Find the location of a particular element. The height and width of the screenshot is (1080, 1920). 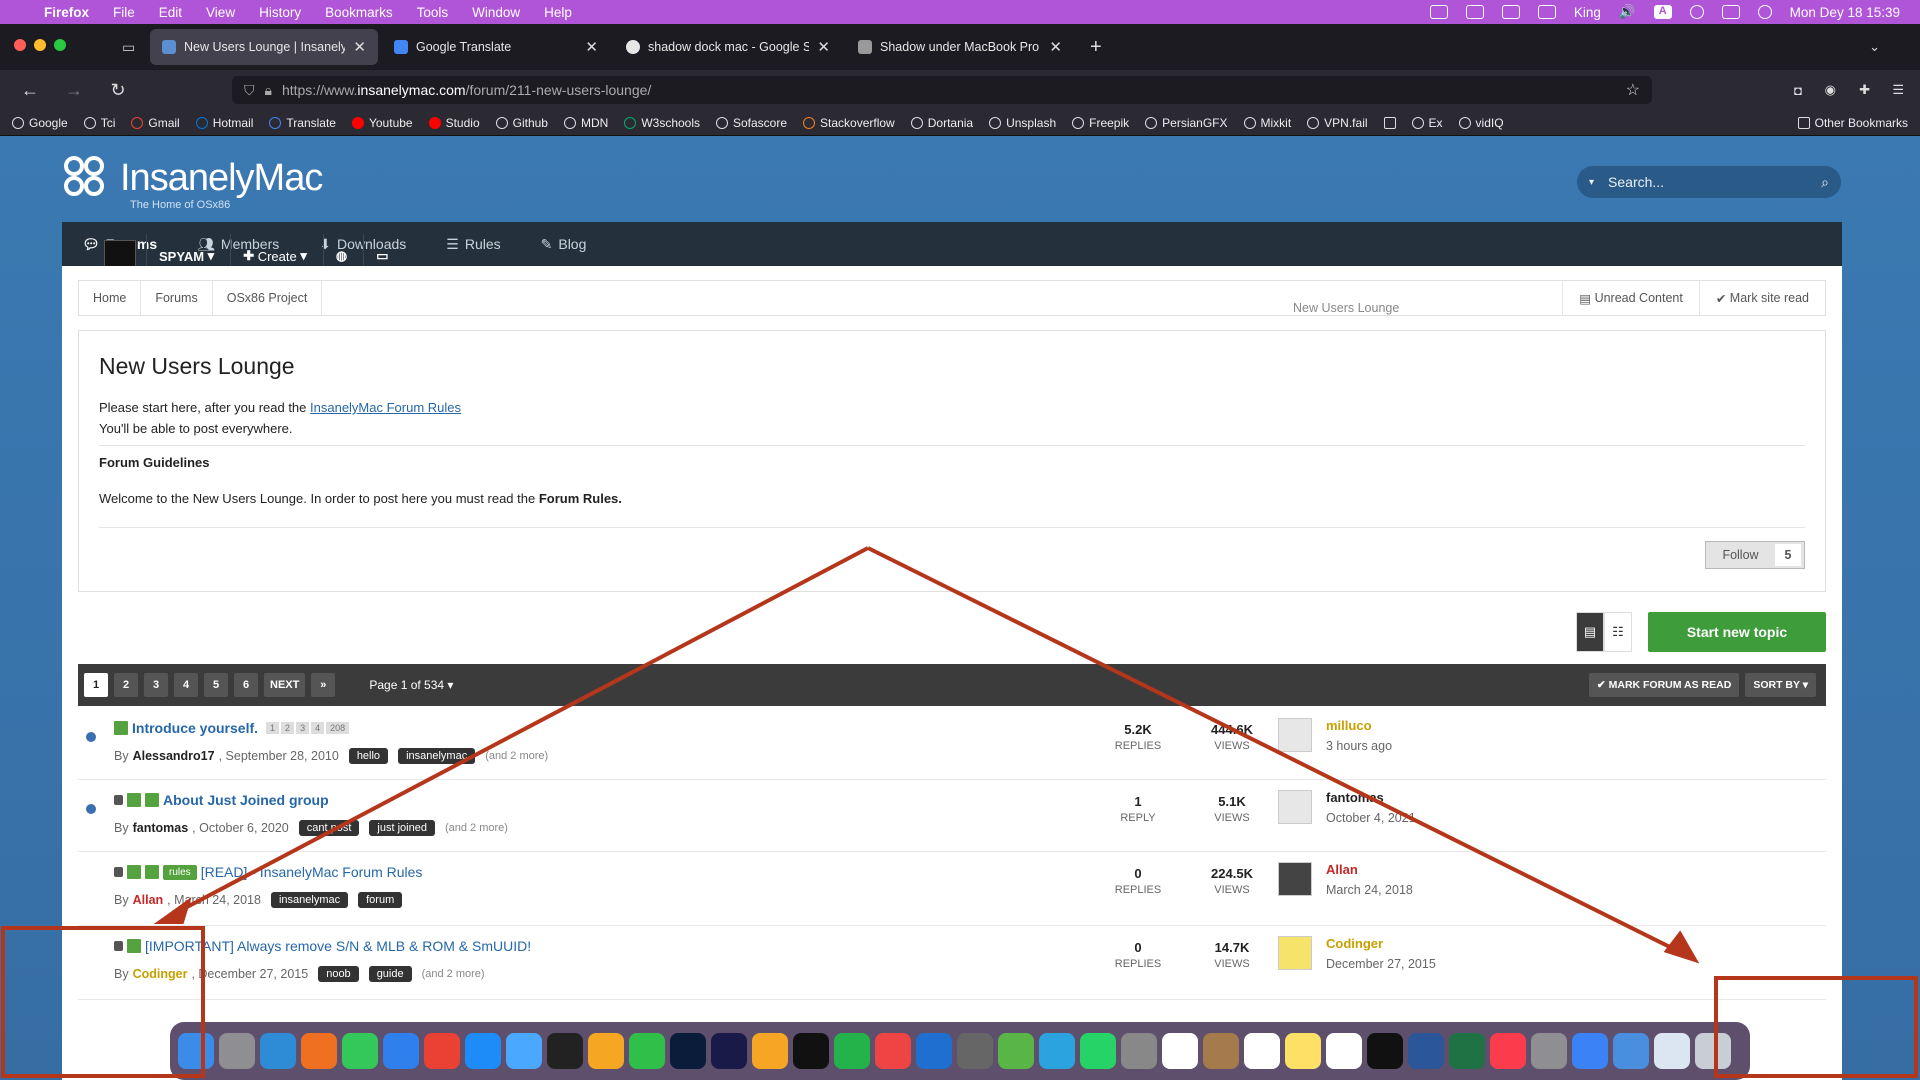

topic-title: About Just Joined group is located at coordinates (246, 800).